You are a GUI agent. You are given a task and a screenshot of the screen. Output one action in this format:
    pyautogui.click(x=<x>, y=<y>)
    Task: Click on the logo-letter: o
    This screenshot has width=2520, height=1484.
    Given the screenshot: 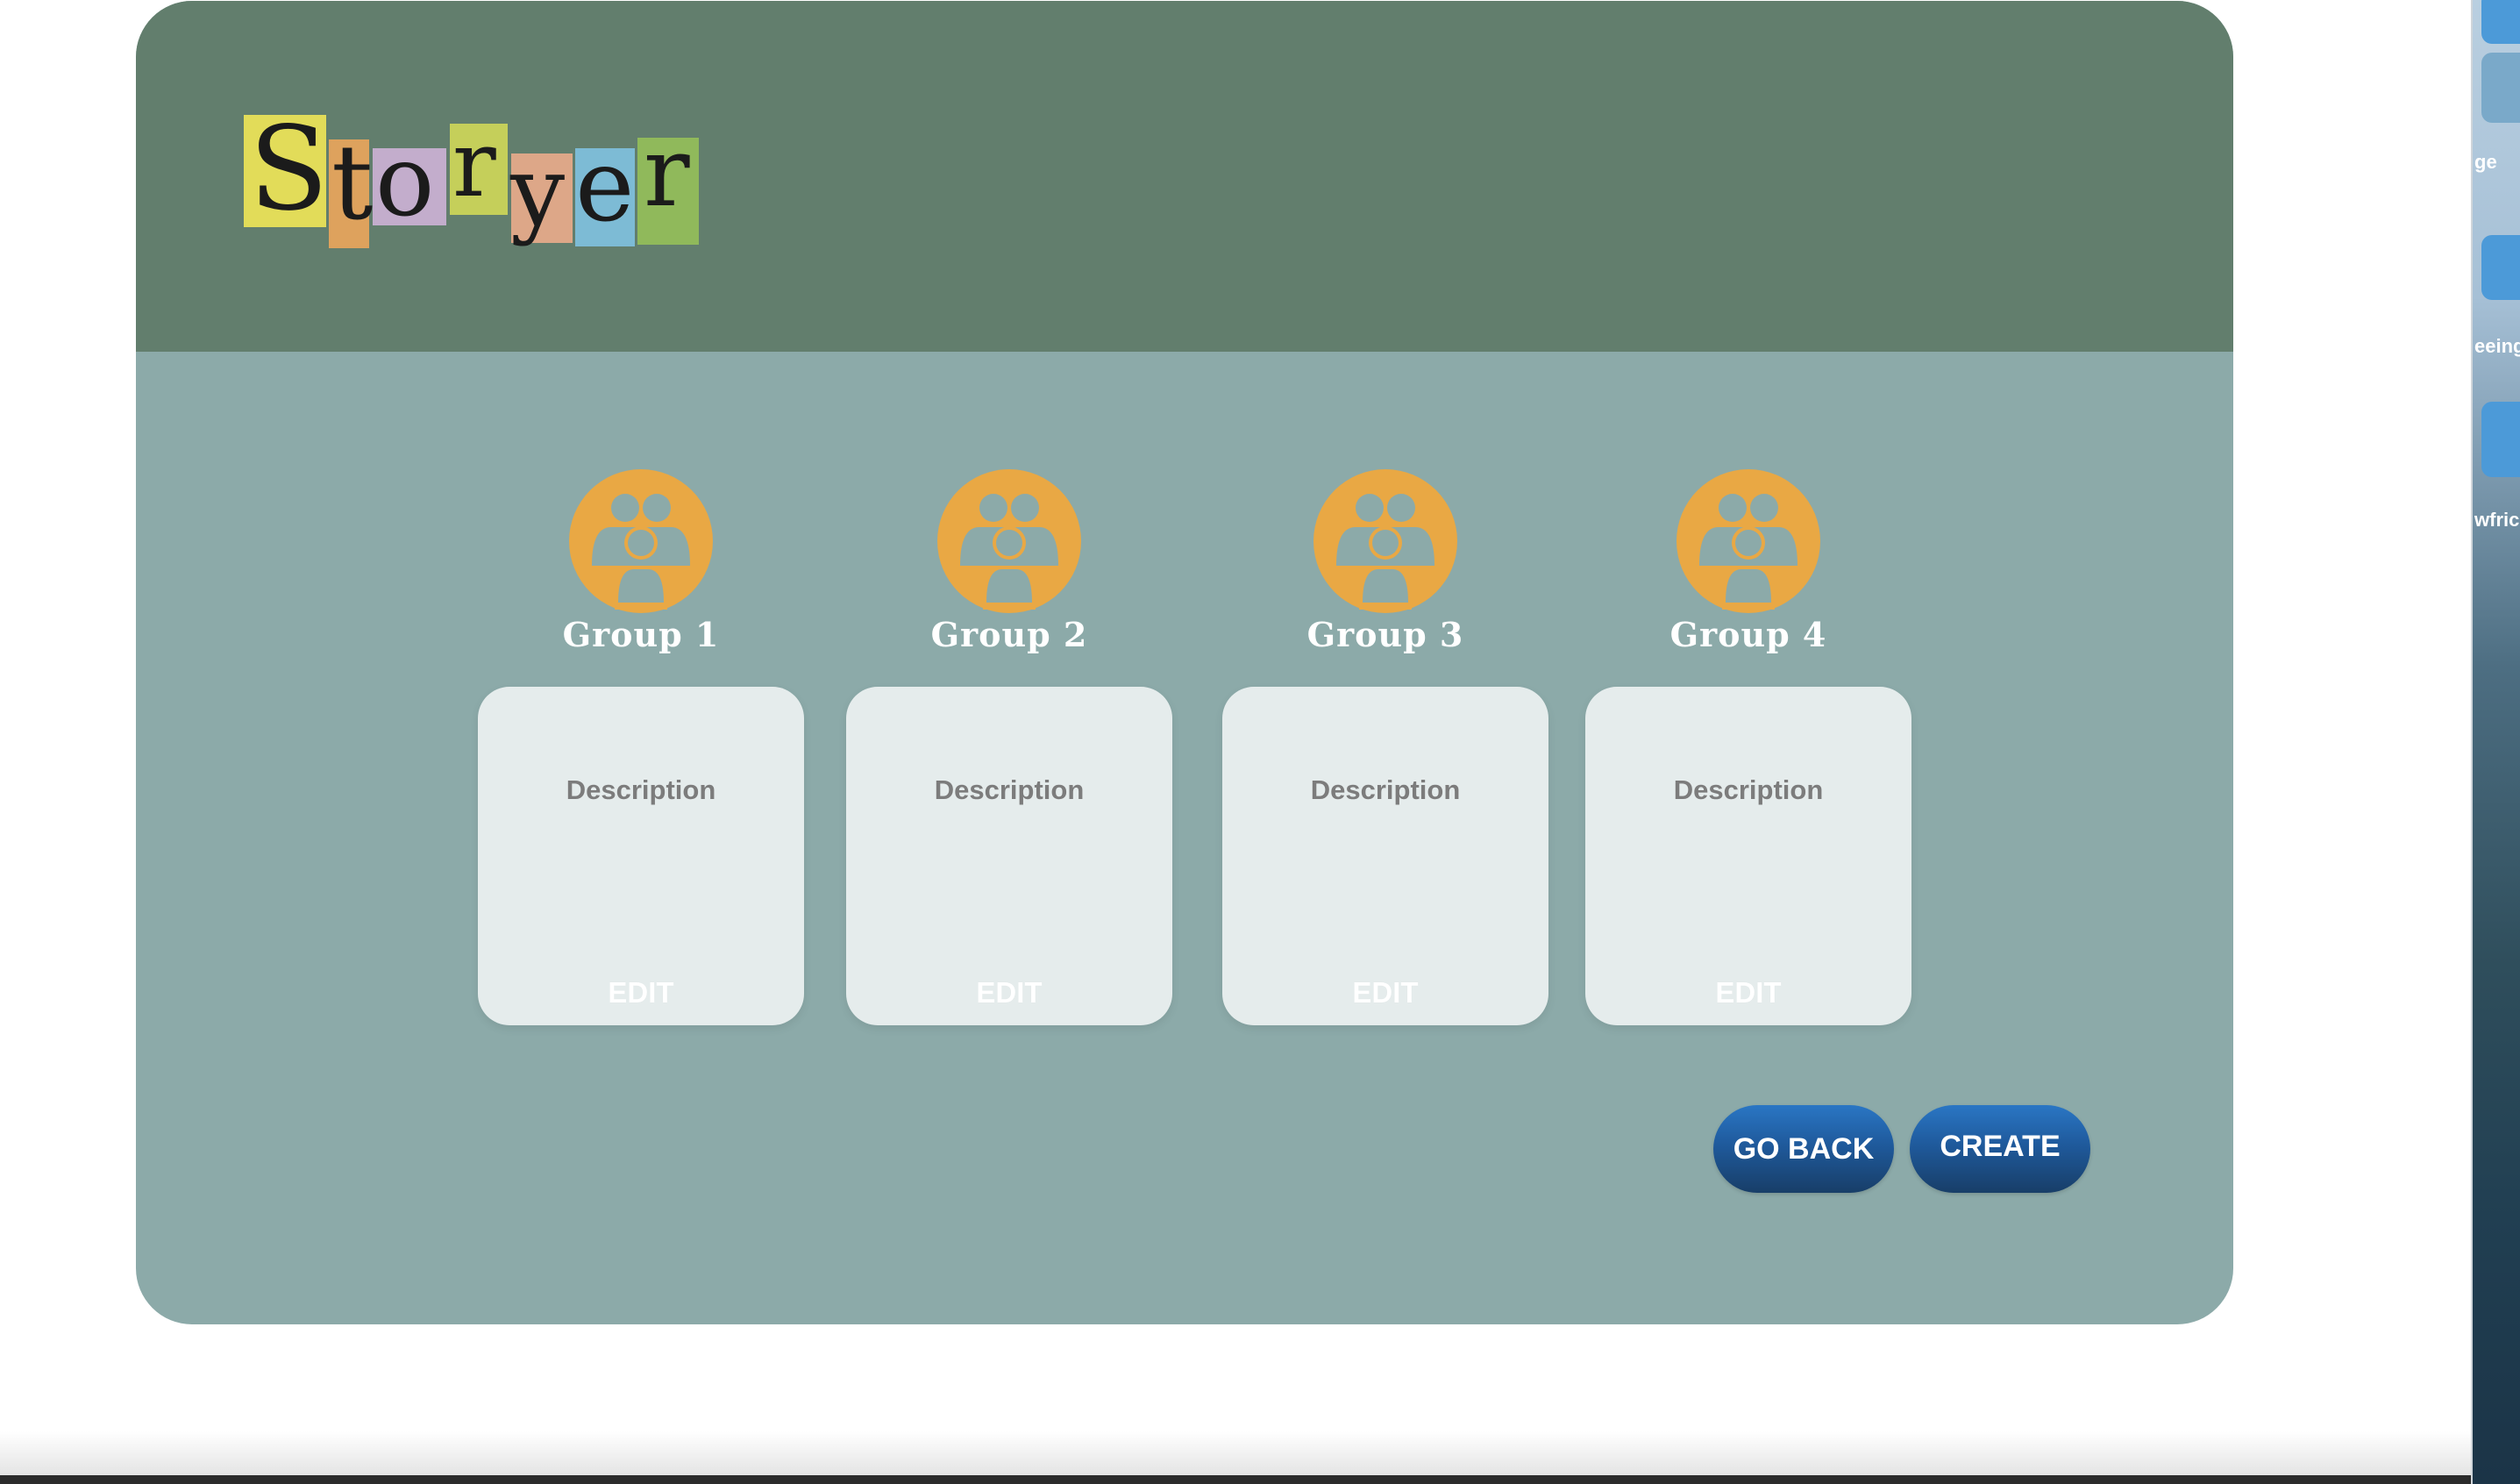 What is the action you would take?
    pyautogui.click(x=405, y=182)
    